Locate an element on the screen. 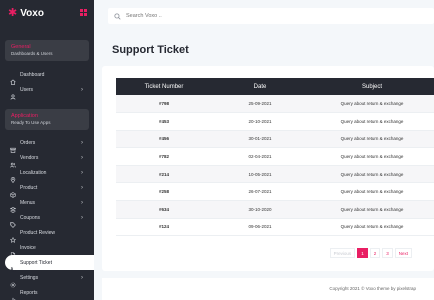 The image size is (434, 300). sidebar-item-coupons: Coupons › is located at coordinates (47, 219).